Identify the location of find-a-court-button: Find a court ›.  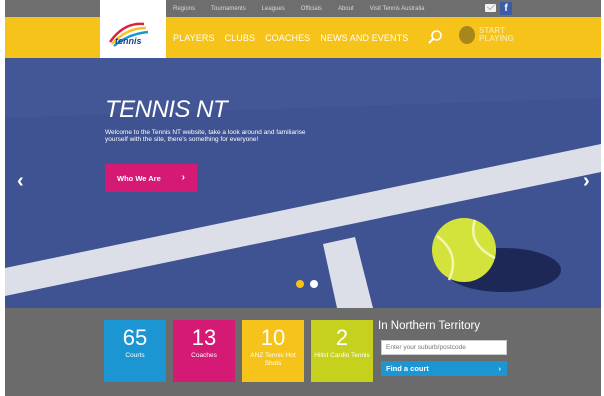
(444, 368).